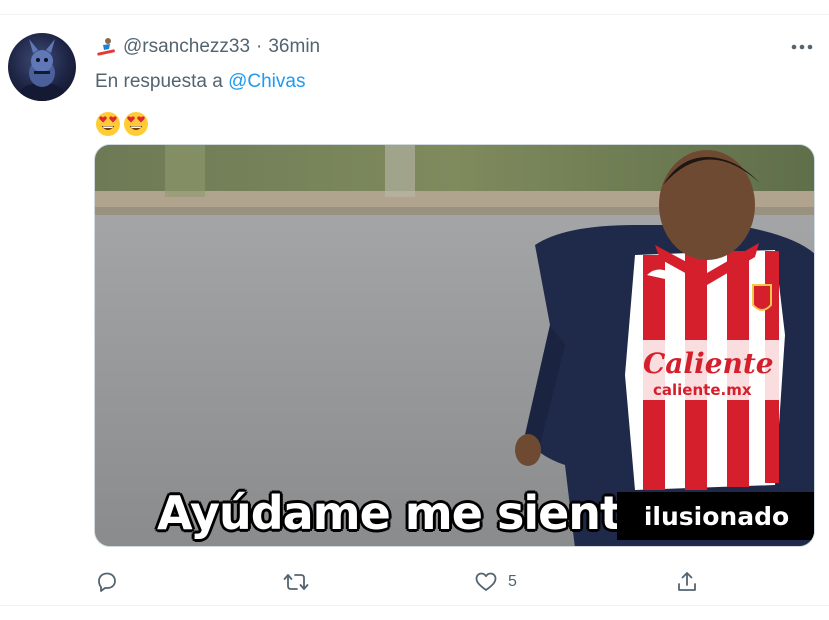  What do you see at coordinates (294, 47) in the screenshot?
I see `tweet-timestamp: 36min` at bounding box center [294, 47].